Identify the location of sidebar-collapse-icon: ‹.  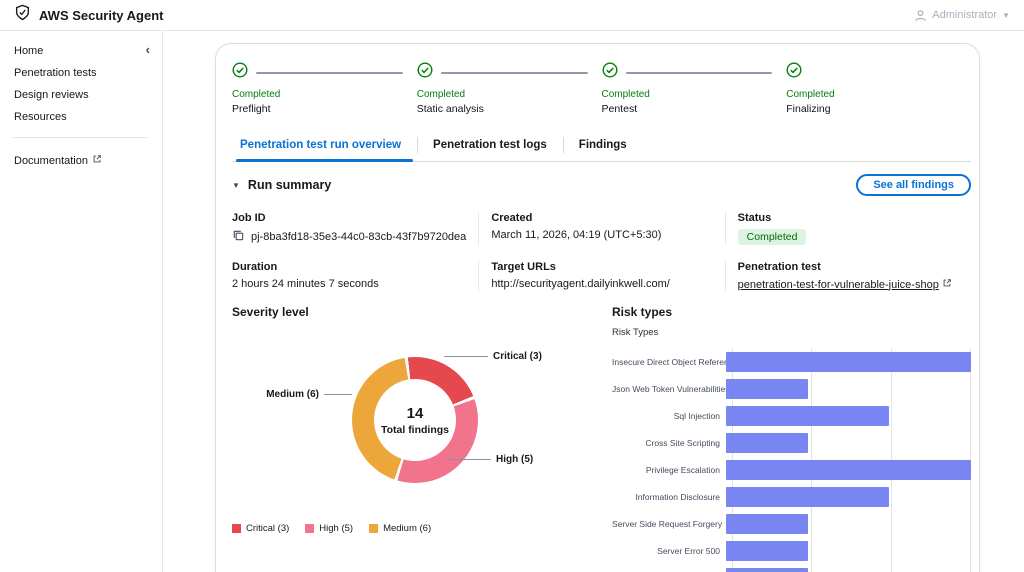
(148, 49).